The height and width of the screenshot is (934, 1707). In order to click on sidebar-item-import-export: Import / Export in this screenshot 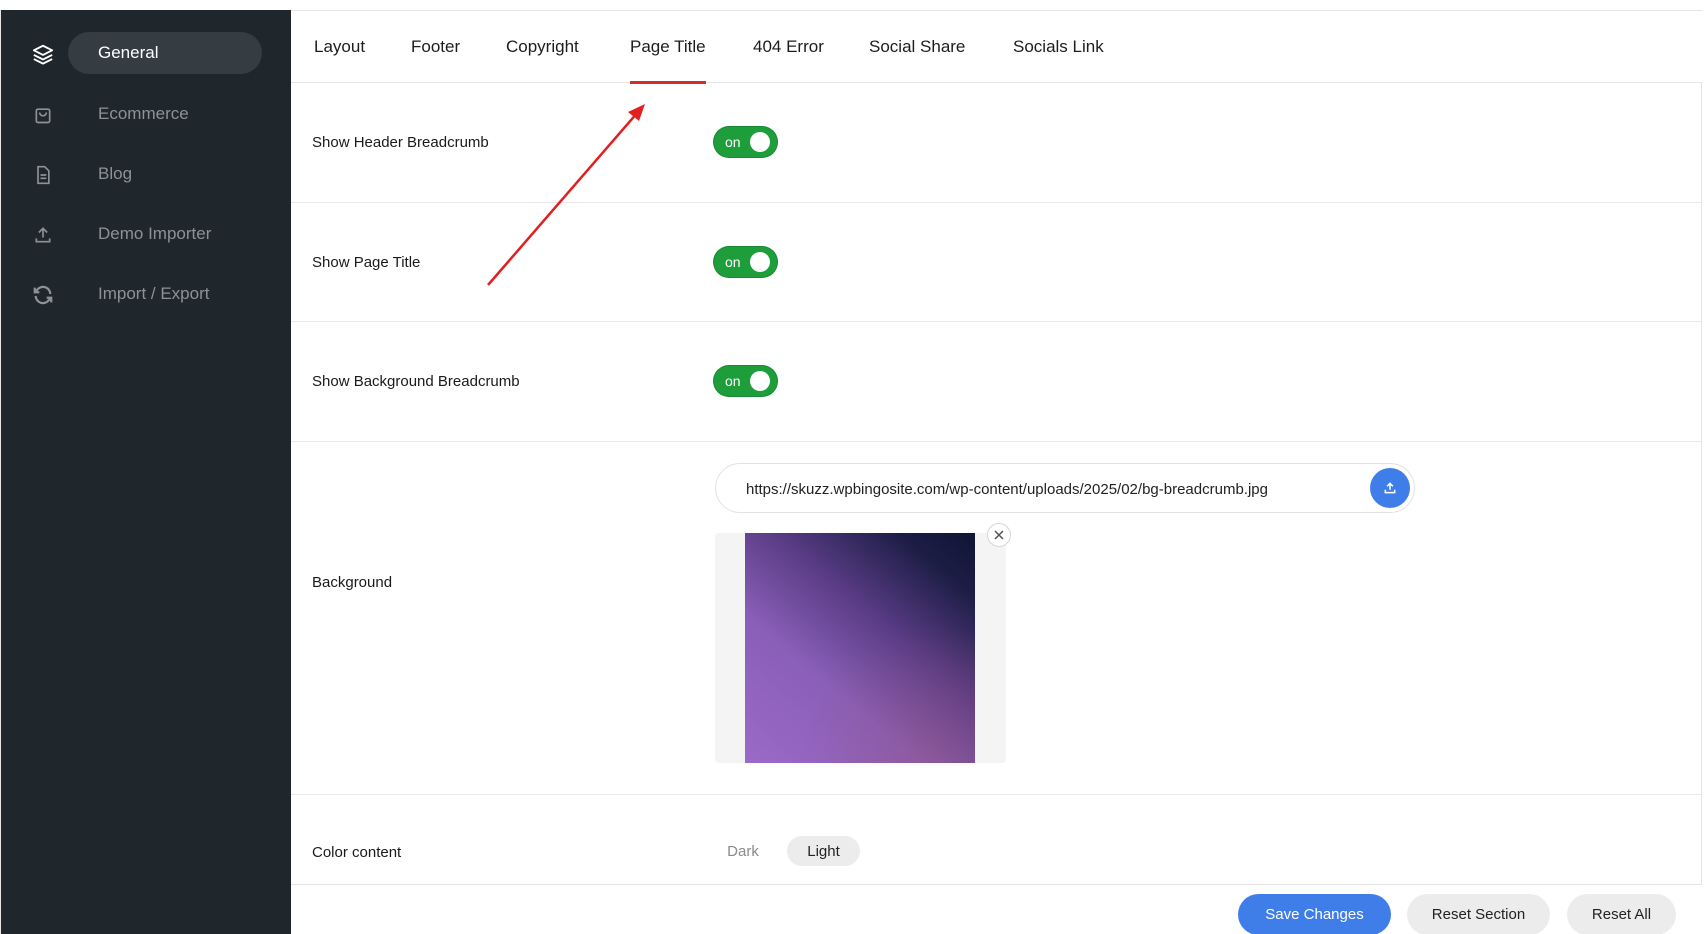, I will do `click(146, 294)`.